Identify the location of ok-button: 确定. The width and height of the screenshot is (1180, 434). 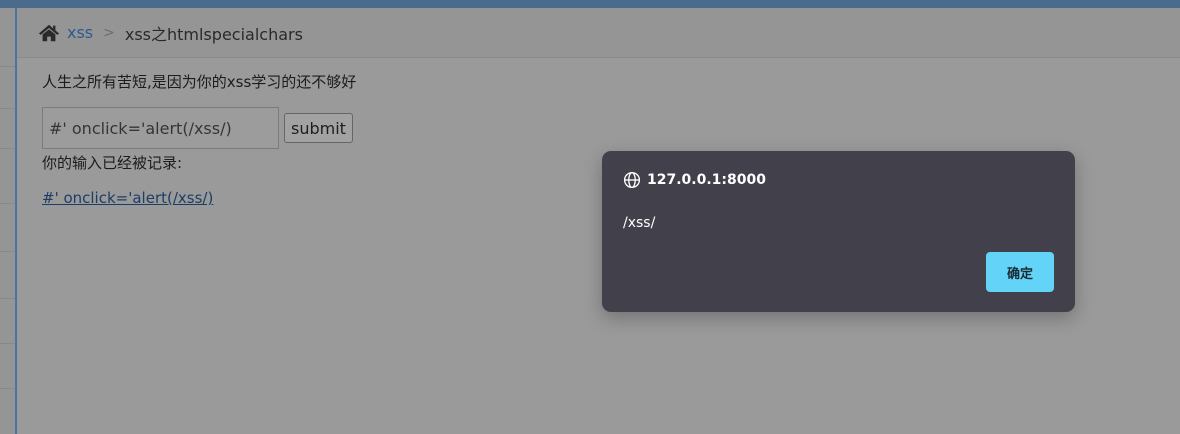
(1020, 272).